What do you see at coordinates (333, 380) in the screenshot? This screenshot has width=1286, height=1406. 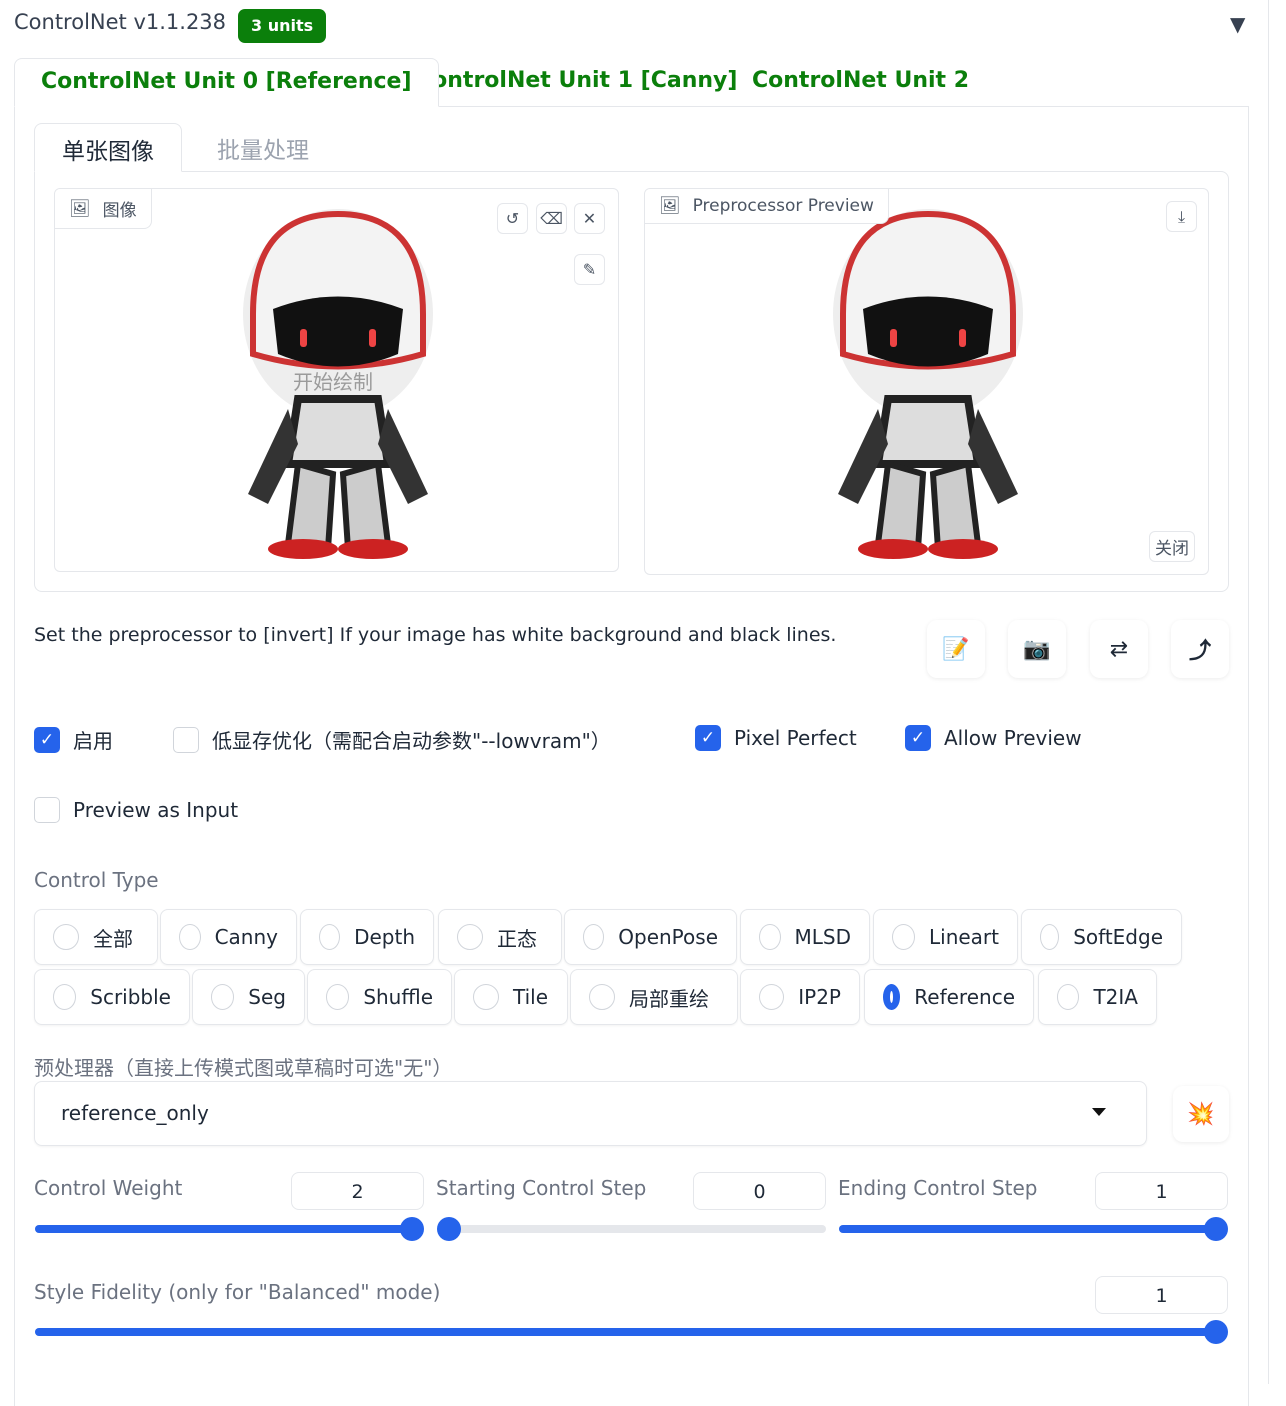 I see `start-drawing-overlay: 开始绘制` at bounding box center [333, 380].